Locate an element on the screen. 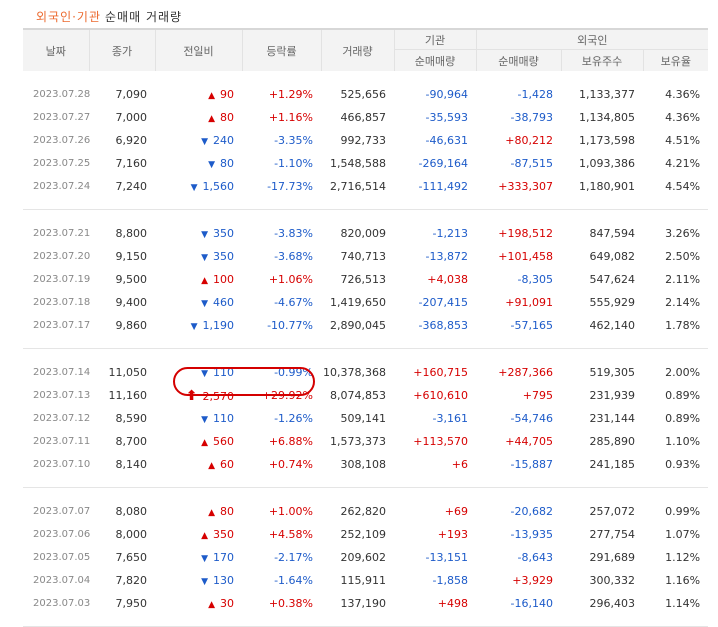 This screenshot has height=627, width=718. cell-foreign-net: -87,515 is located at coordinates (531, 163).